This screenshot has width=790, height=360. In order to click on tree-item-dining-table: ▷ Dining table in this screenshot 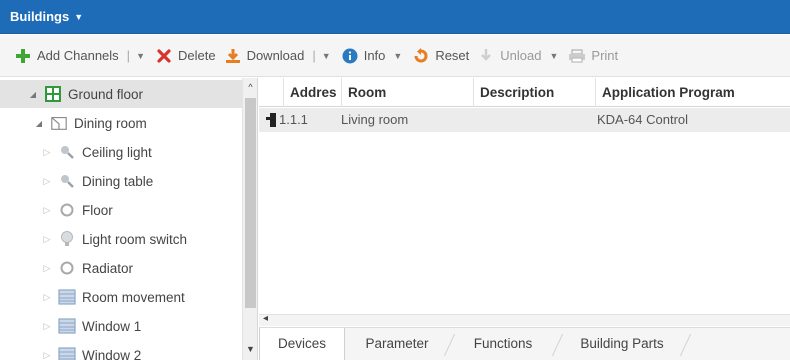, I will do `click(121, 181)`.